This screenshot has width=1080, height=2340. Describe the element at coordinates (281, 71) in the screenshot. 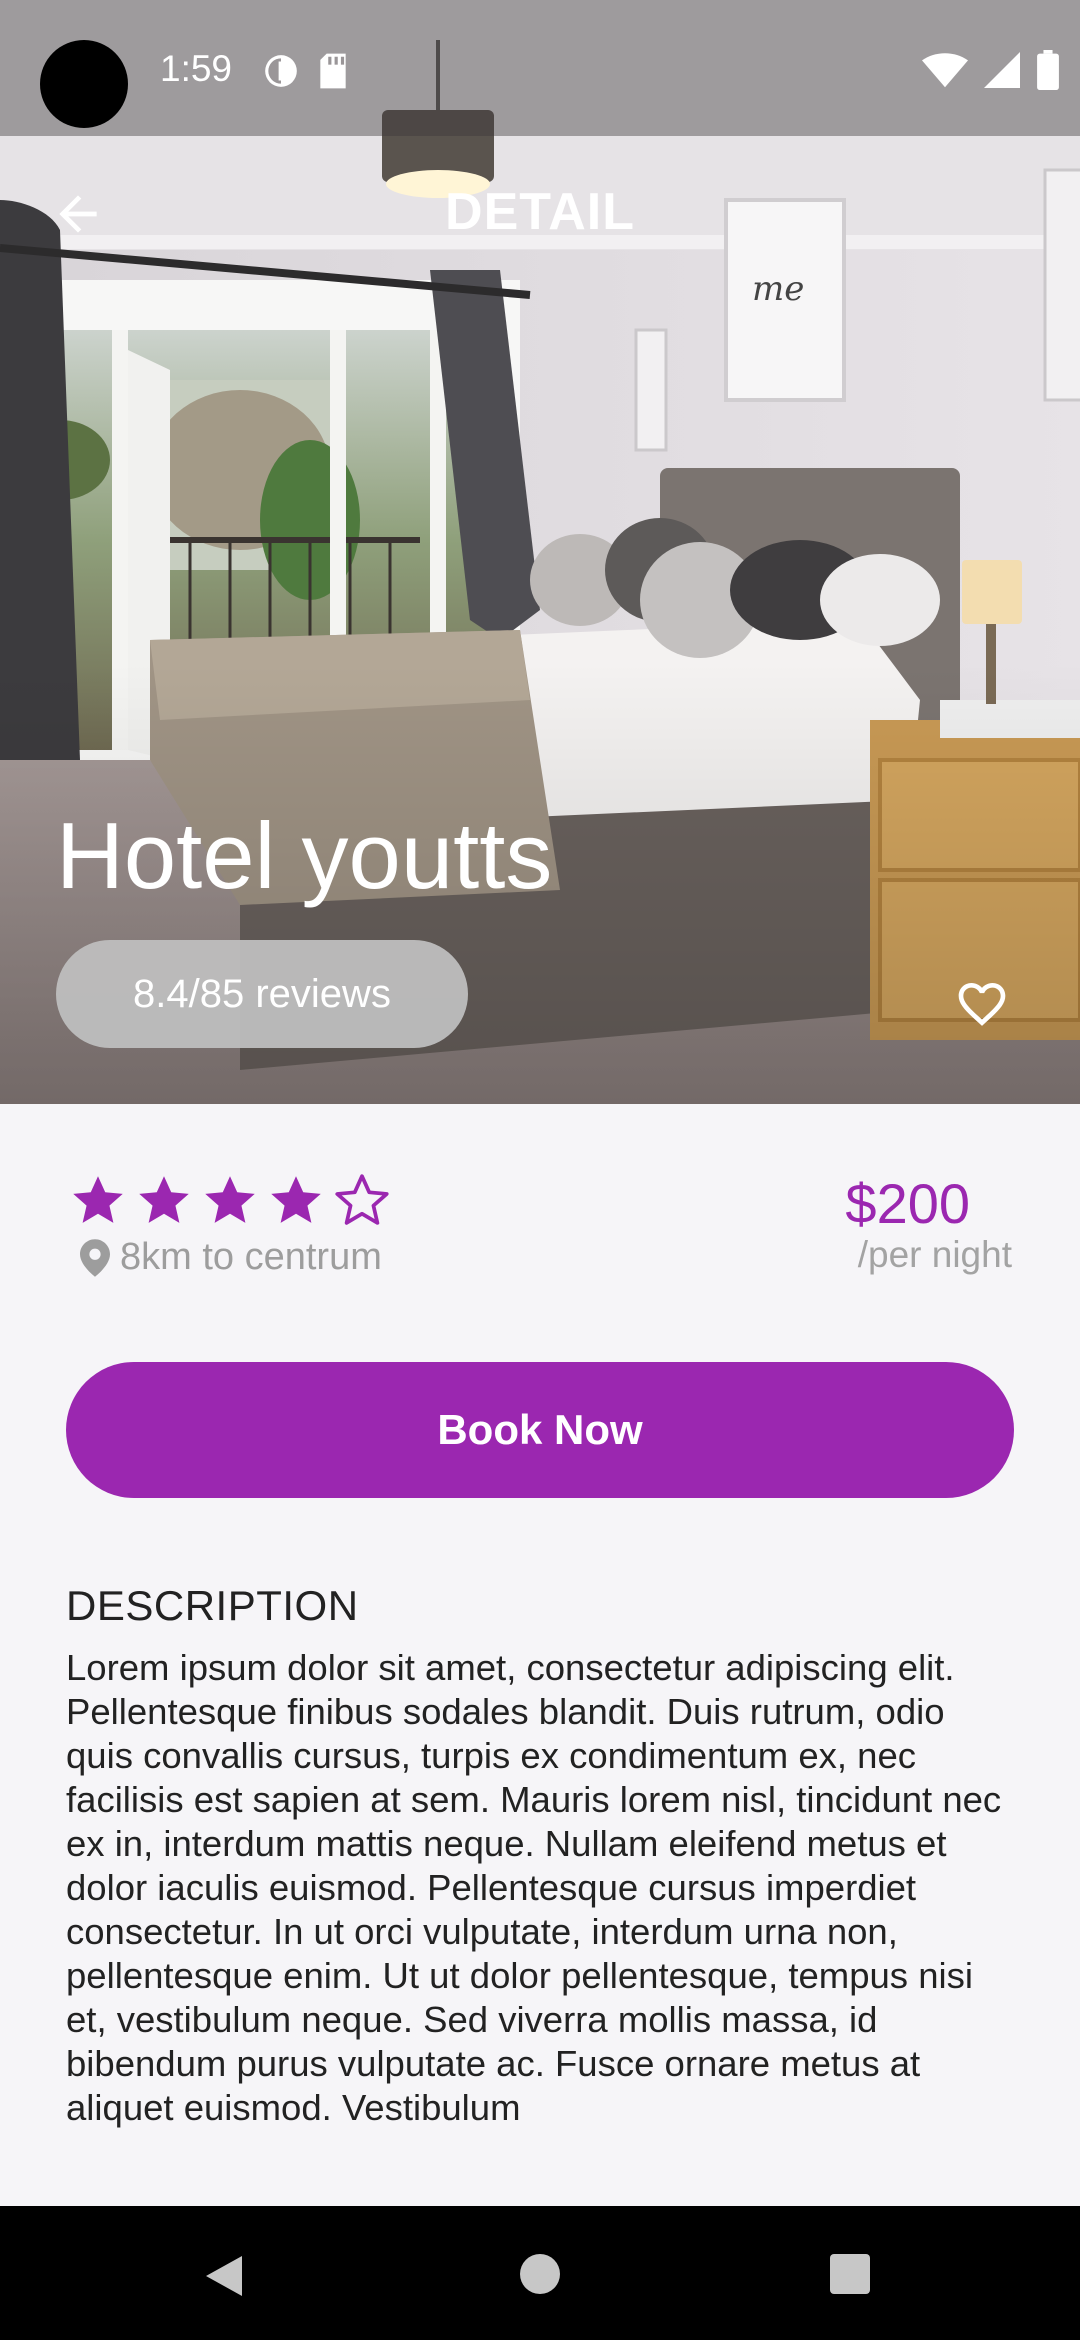

I see `data-saver-icon` at that location.